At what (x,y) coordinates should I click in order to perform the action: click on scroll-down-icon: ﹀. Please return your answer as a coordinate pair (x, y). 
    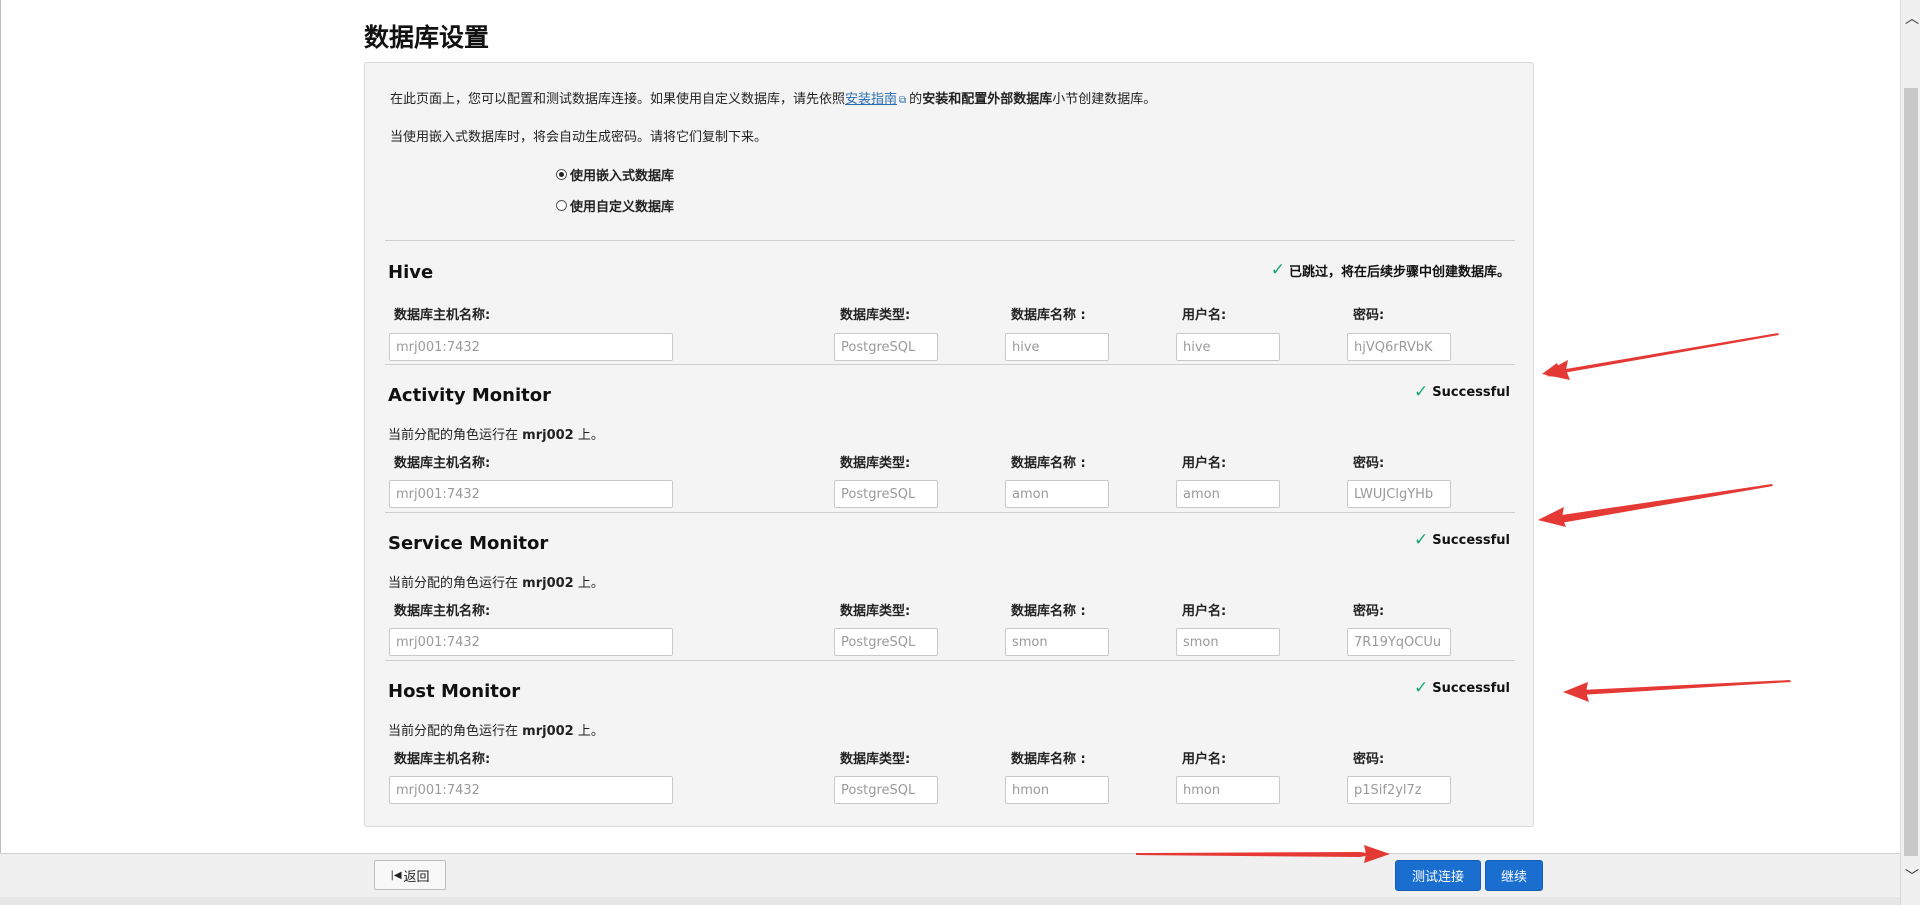
    Looking at the image, I should click on (1912, 876).